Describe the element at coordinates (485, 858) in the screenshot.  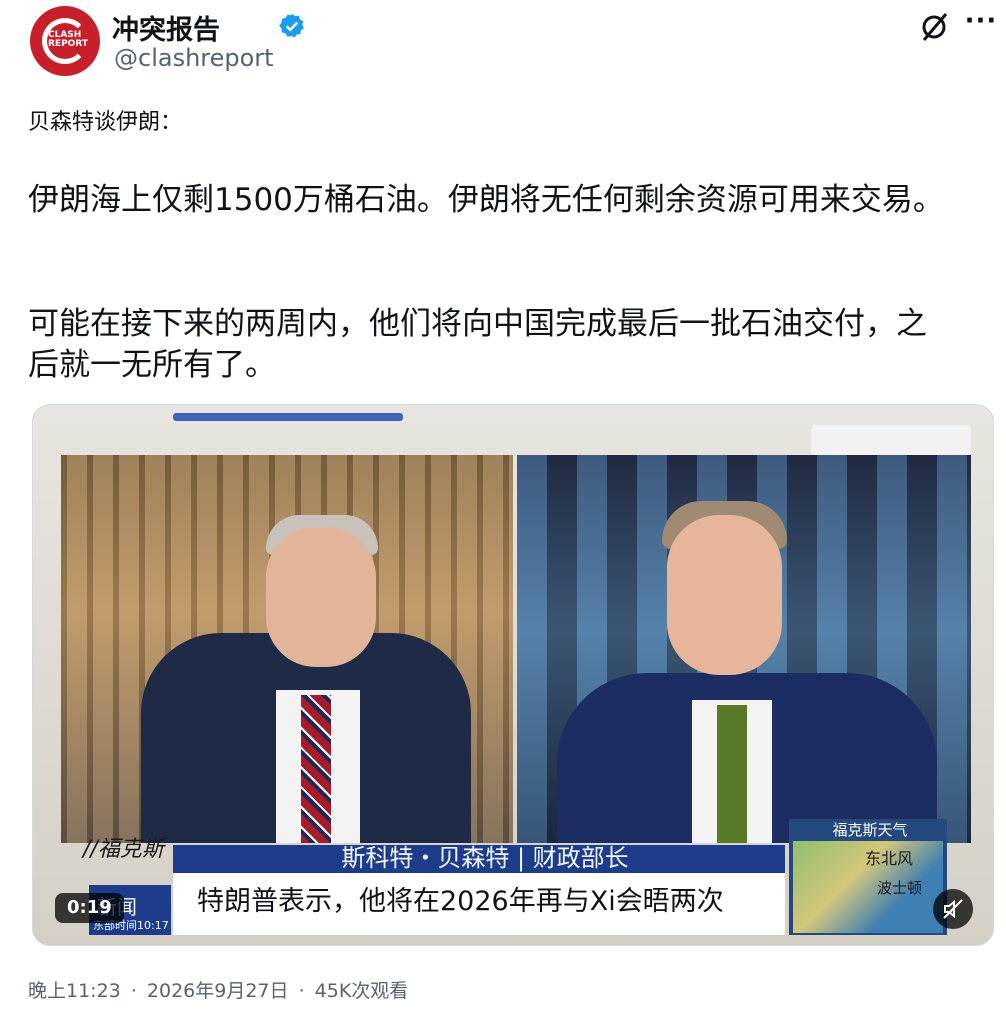
I see `lower-third-title: 斯科特・贝森特 | 财政部长` at that location.